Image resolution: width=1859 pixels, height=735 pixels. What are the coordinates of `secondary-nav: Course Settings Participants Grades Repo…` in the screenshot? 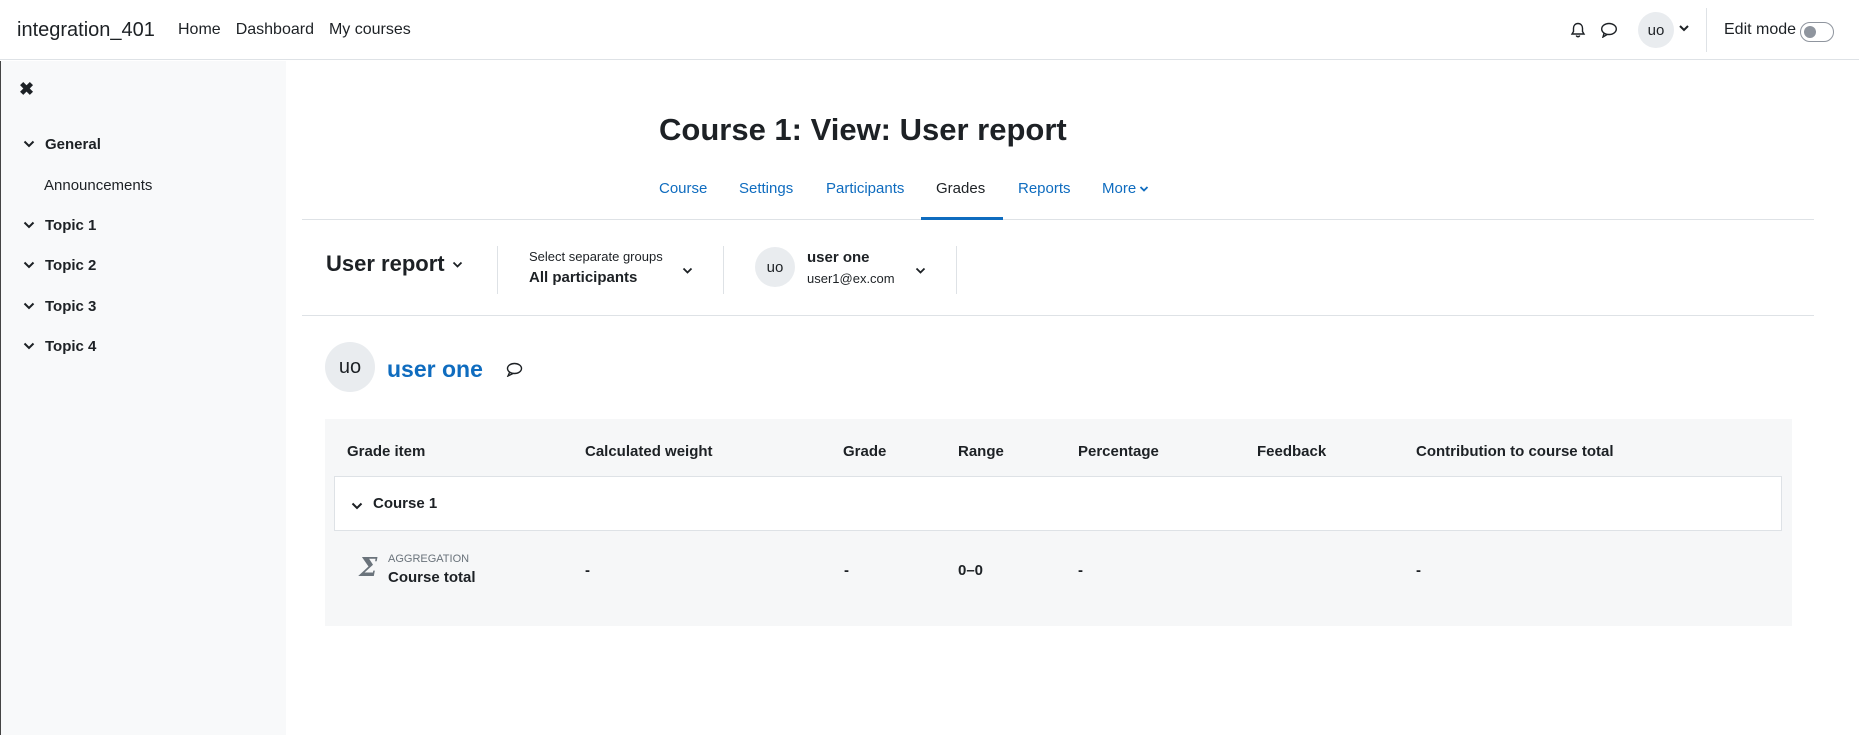 It's located at (1058, 195).